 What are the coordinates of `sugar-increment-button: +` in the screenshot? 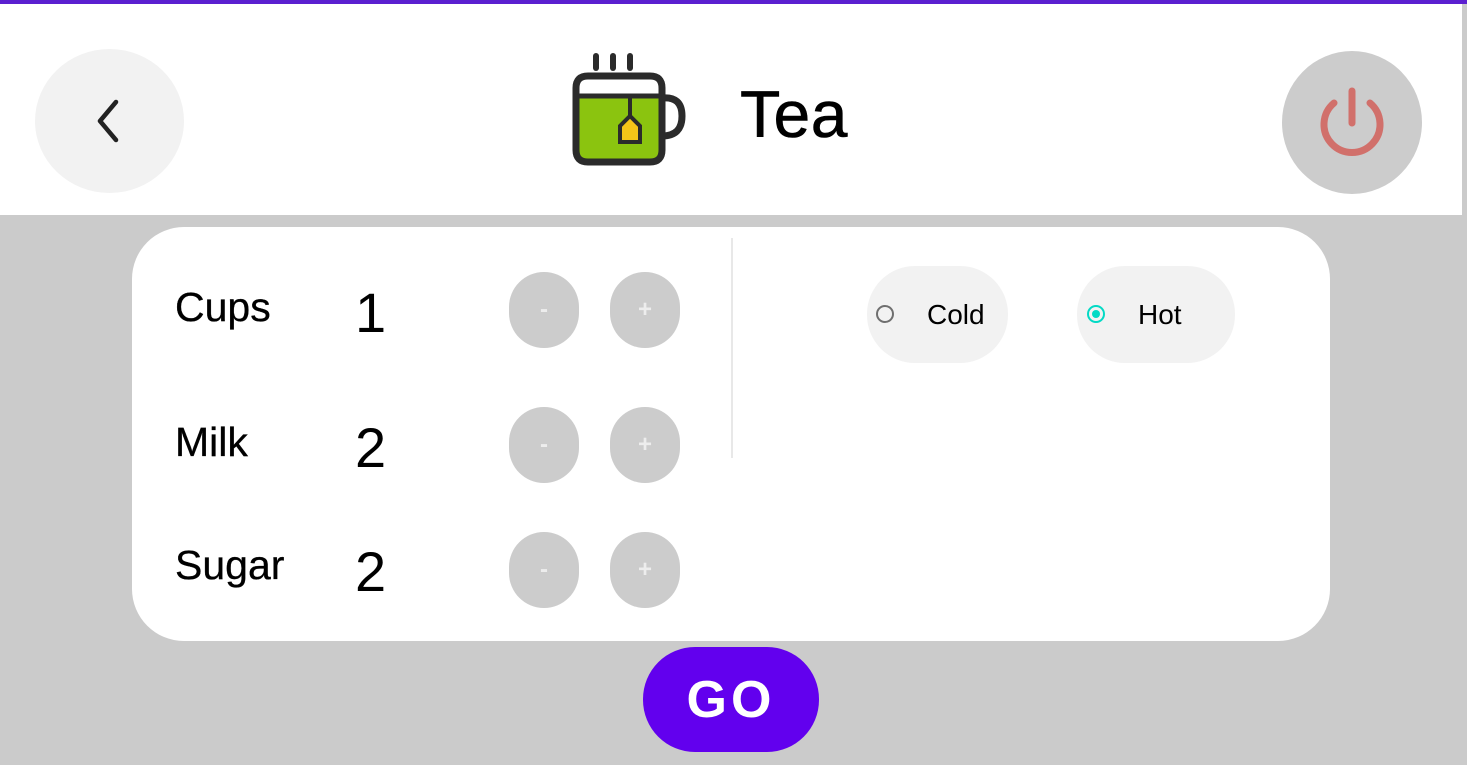 It's located at (645, 570).